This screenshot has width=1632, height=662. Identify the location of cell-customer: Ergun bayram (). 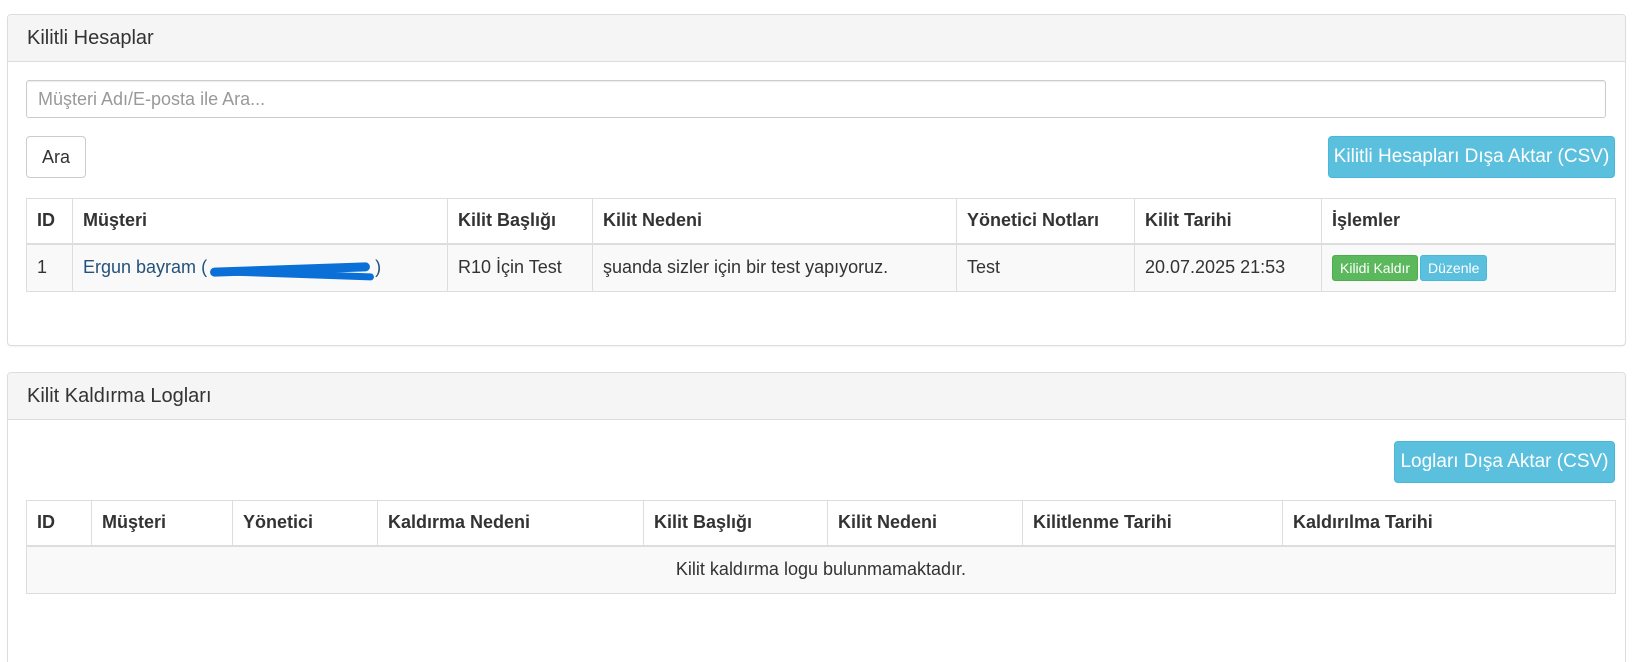
(260, 267).